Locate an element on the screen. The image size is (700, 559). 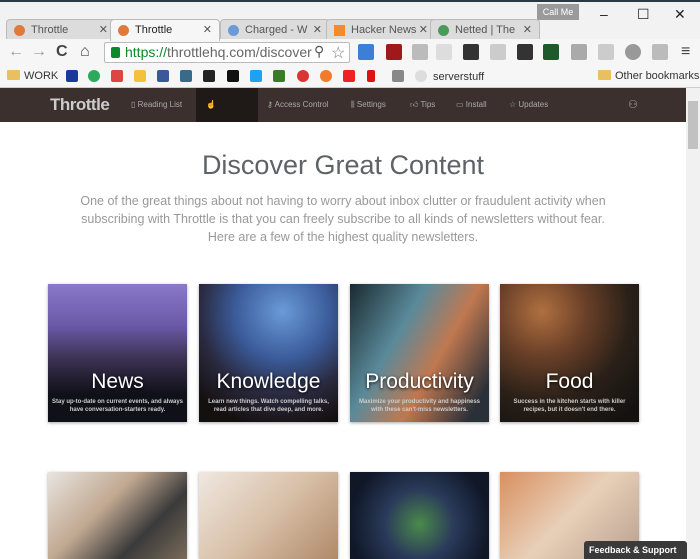
nav-tips: 👍︎ Tips is located at coordinates (422, 105).